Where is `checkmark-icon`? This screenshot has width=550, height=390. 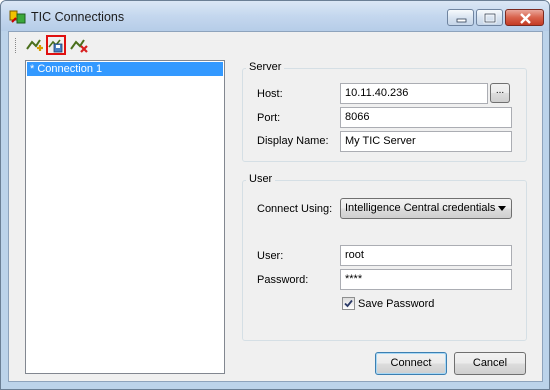
checkmark-icon is located at coordinates (348, 303).